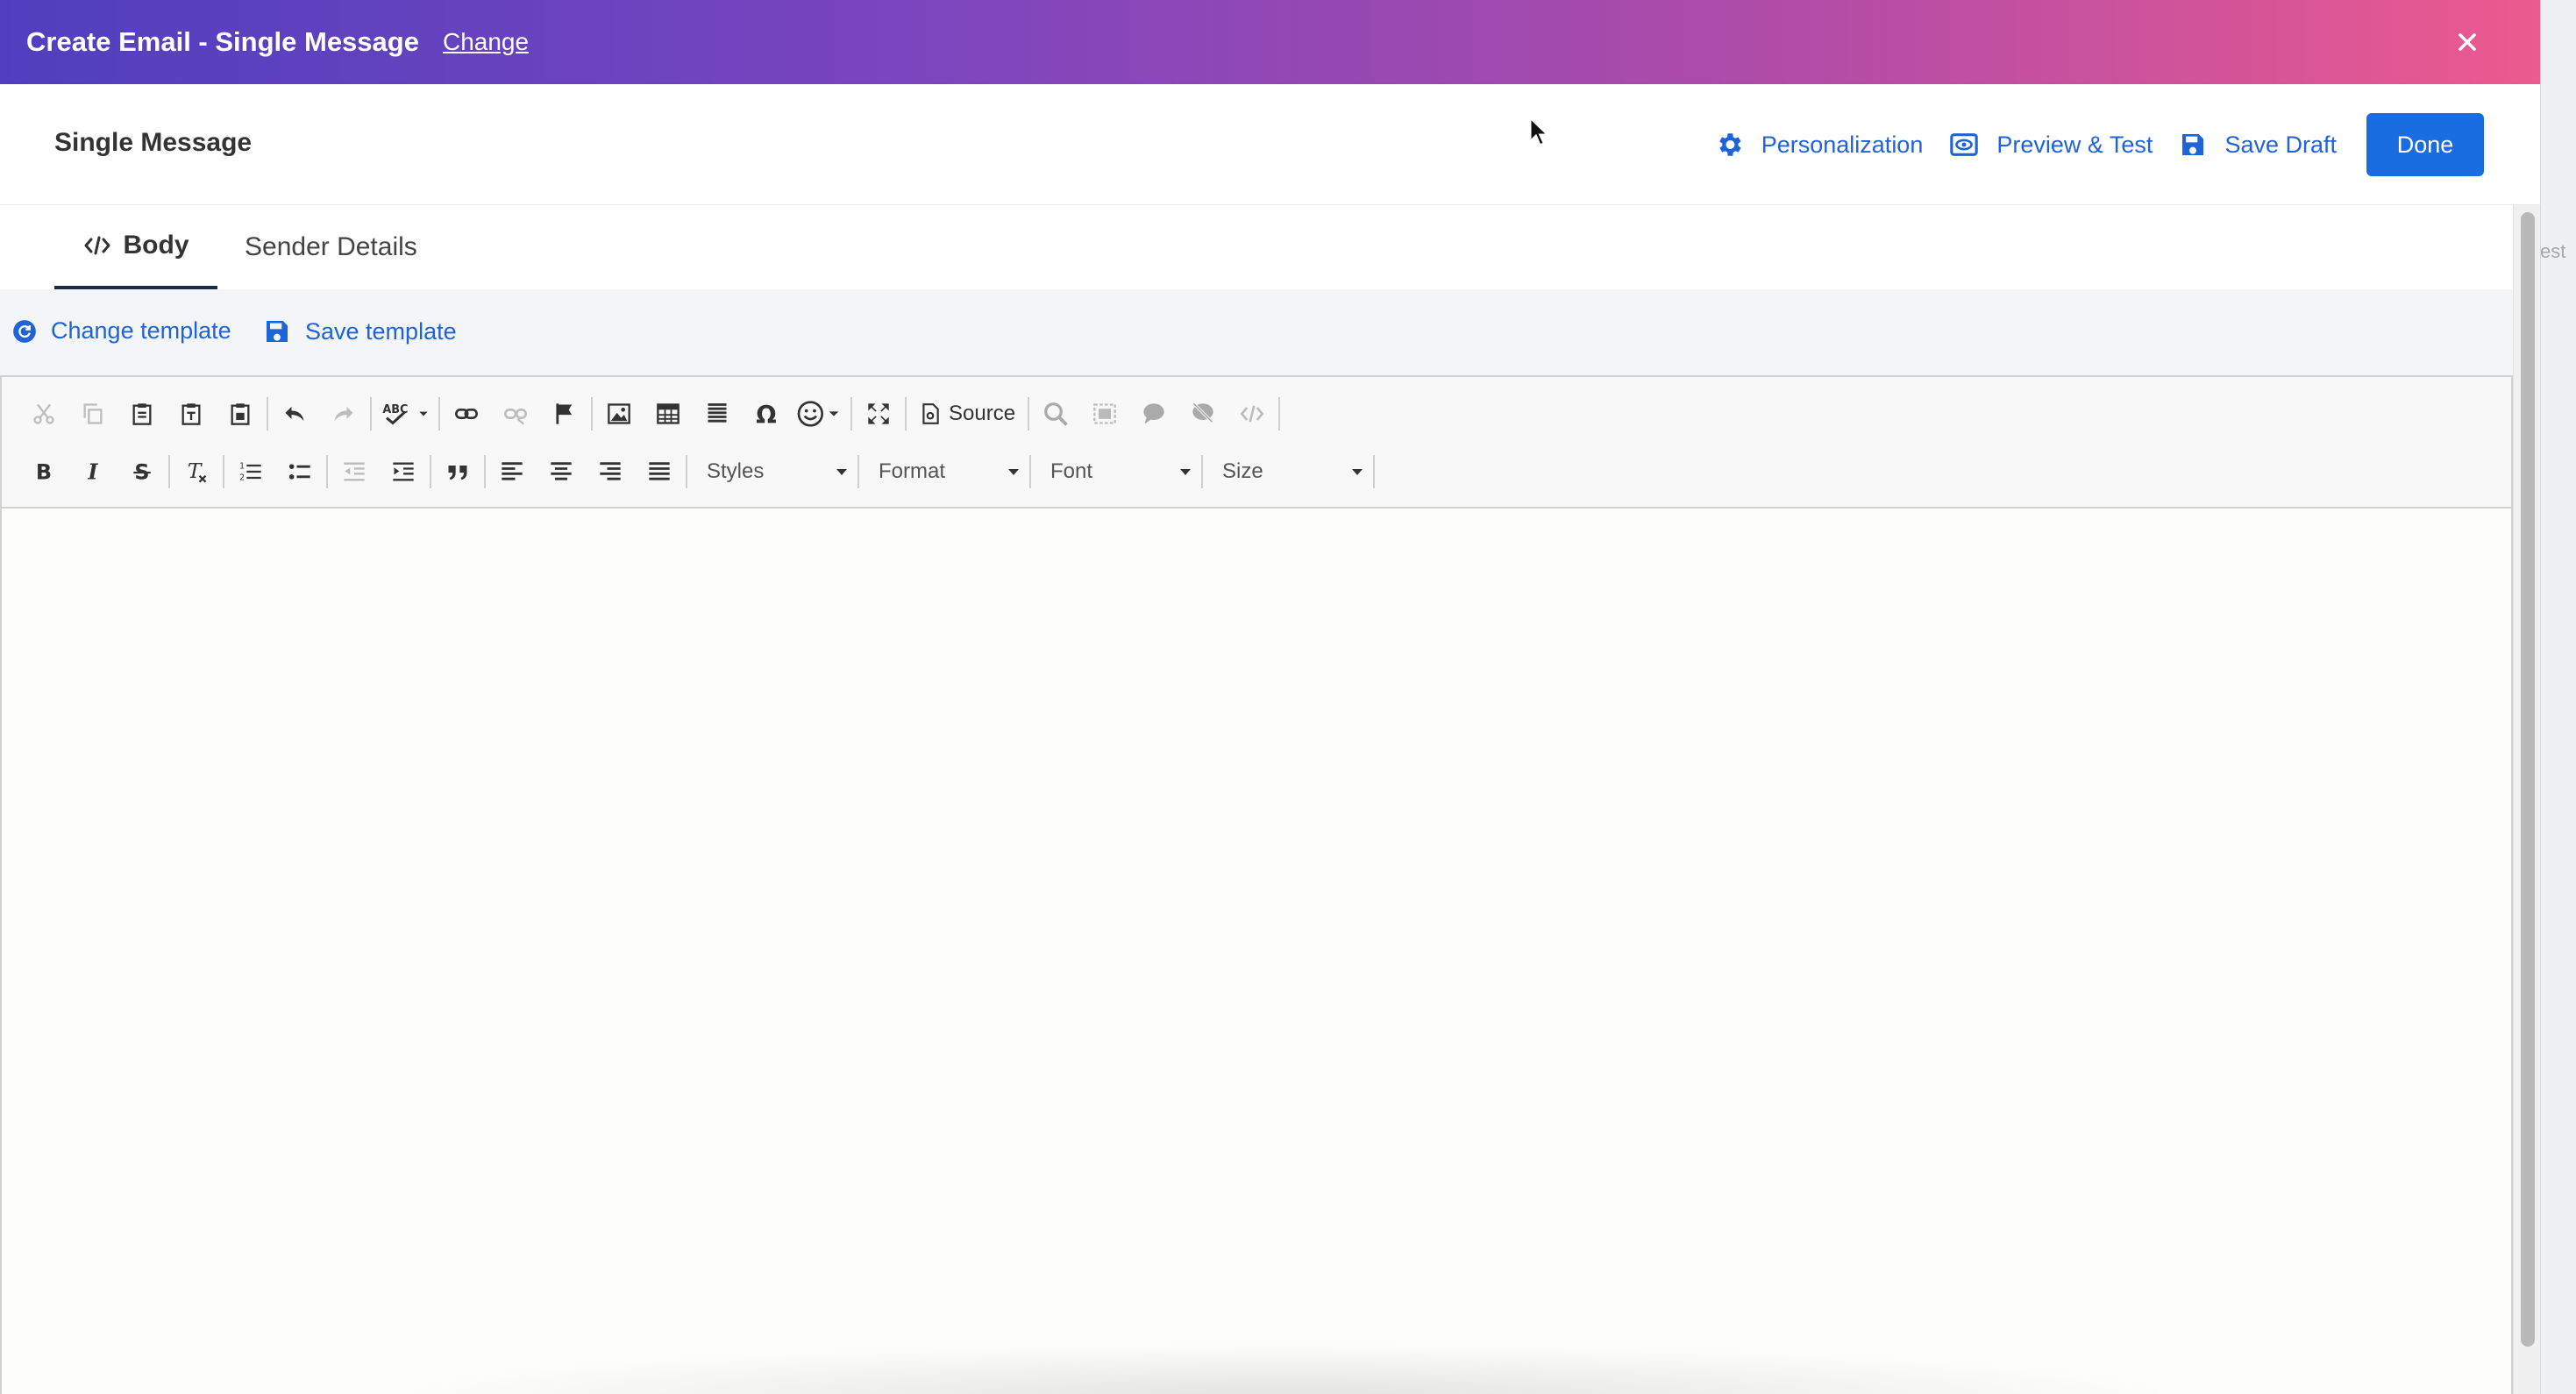  Describe the element at coordinates (222, 41) in the screenshot. I see `modal-title: Create Email - Single Message` at that location.